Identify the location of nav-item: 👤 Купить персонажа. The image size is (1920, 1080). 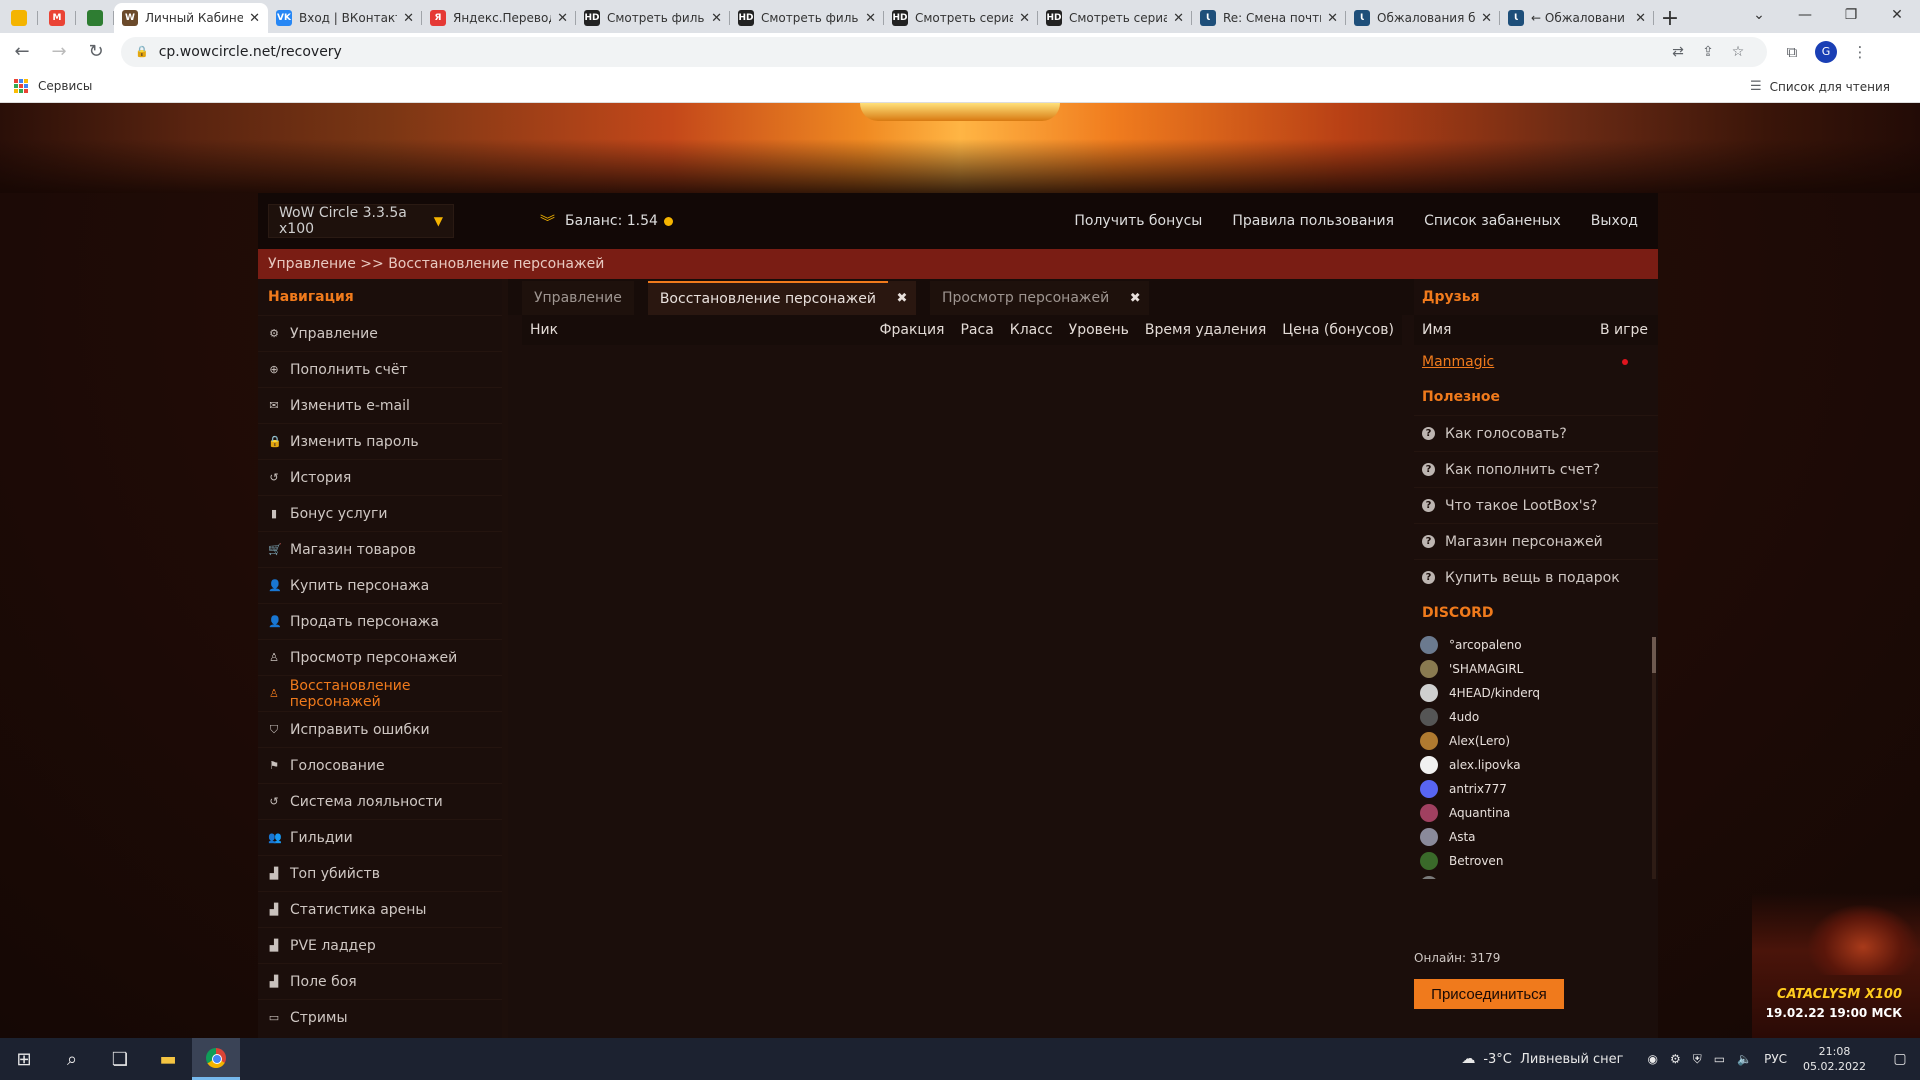
(380, 585).